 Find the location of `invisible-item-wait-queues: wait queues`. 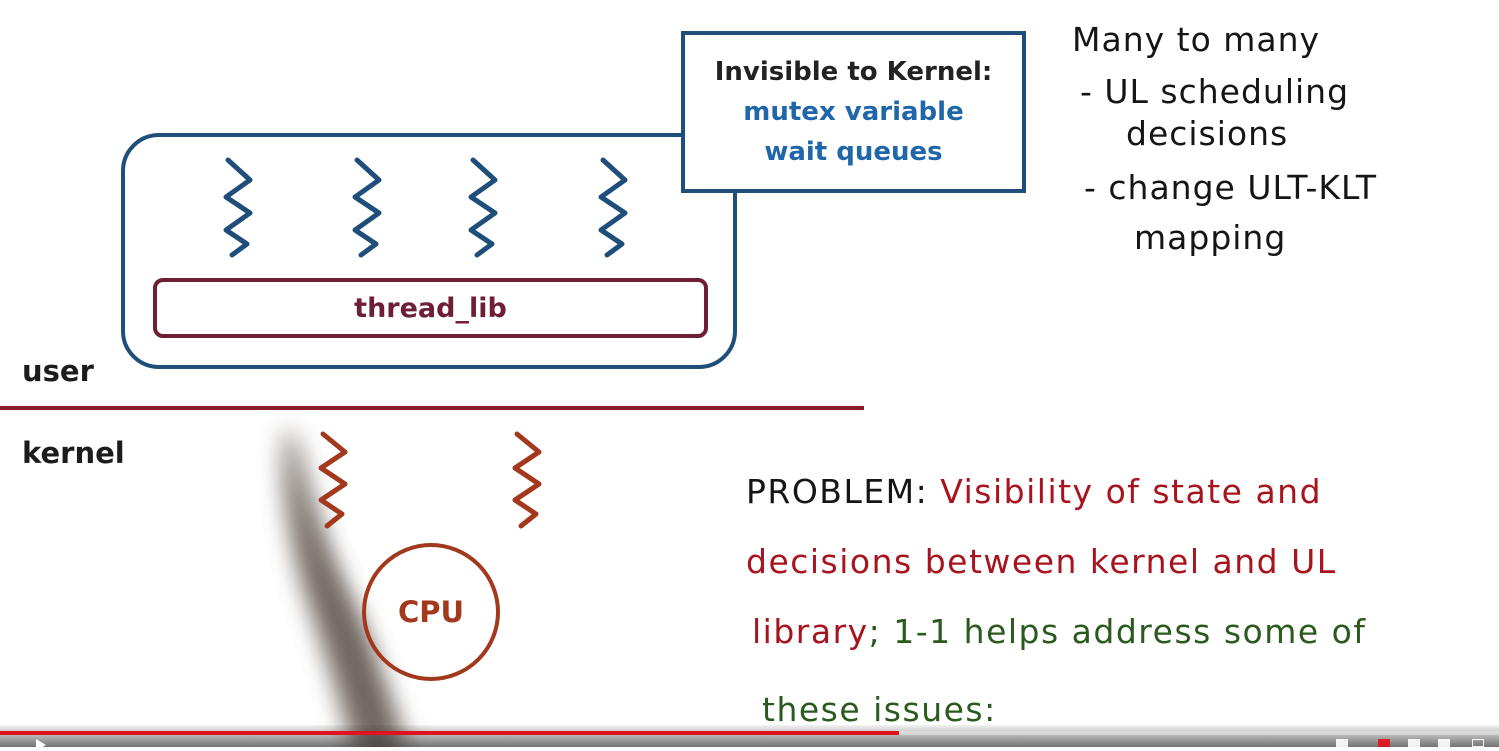

invisible-item-wait-queues: wait queues is located at coordinates (853, 152).